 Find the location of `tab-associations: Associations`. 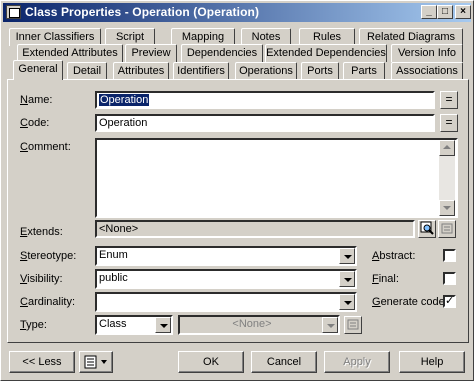

tab-associations: Associations is located at coordinates (427, 71).